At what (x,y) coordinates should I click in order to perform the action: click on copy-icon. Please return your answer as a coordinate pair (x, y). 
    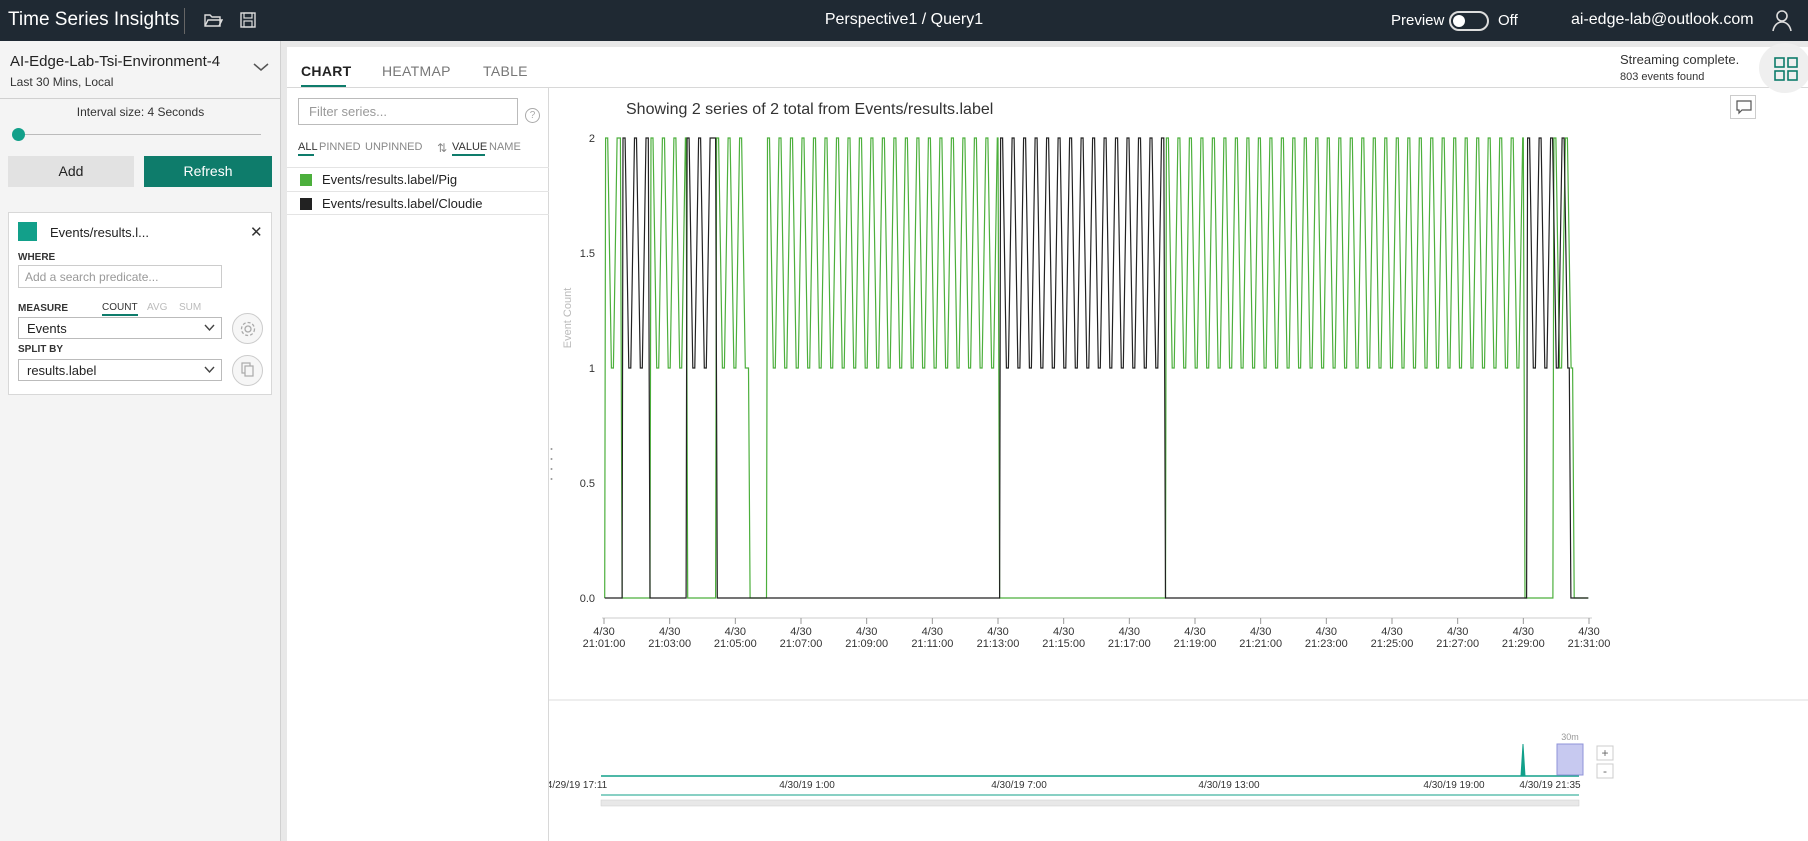
    Looking at the image, I should click on (247, 369).